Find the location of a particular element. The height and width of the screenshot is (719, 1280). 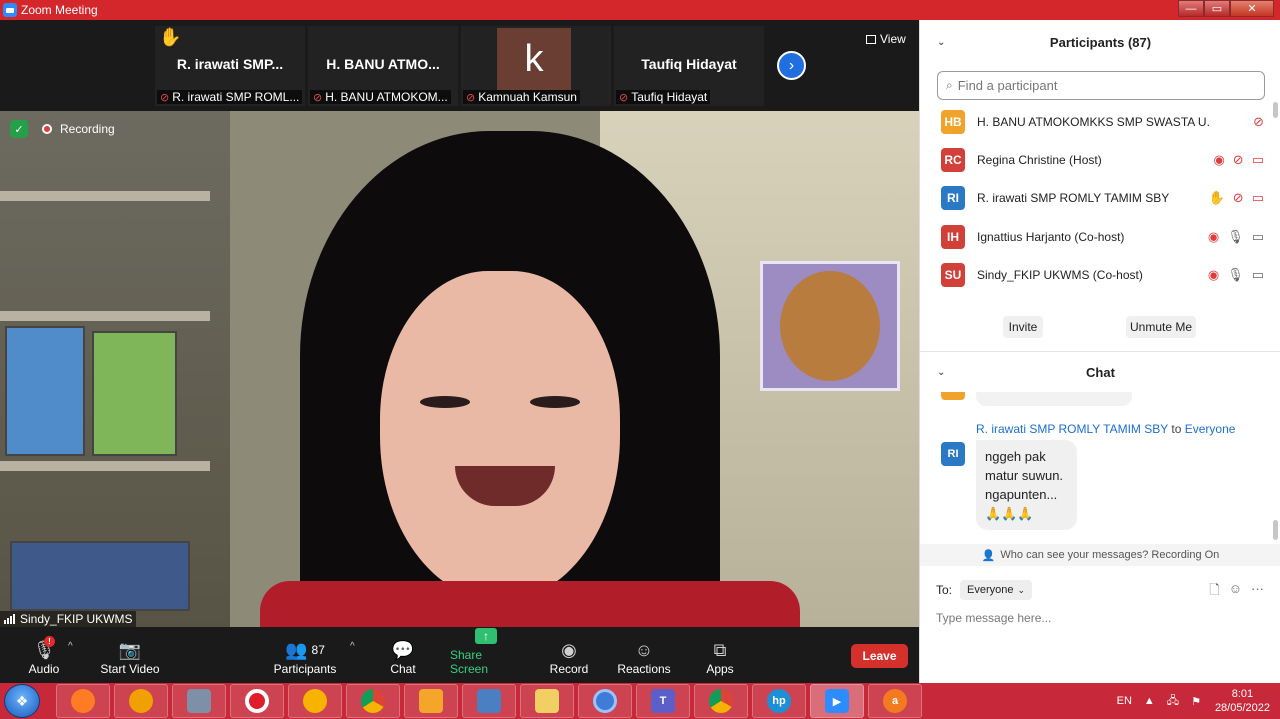

explorer-taskbar-button is located at coordinates (547, 701).